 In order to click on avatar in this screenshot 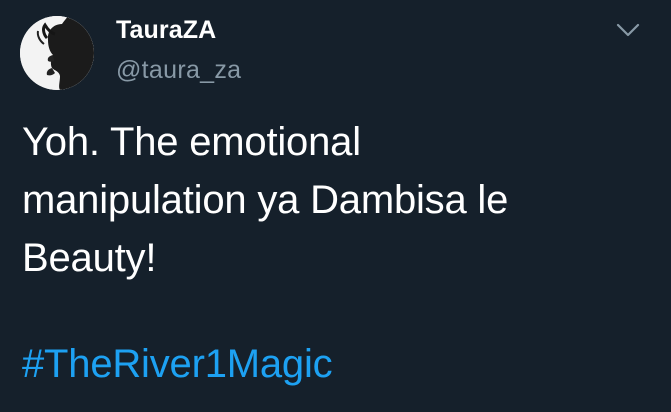, I will do `click(57, 53)`.